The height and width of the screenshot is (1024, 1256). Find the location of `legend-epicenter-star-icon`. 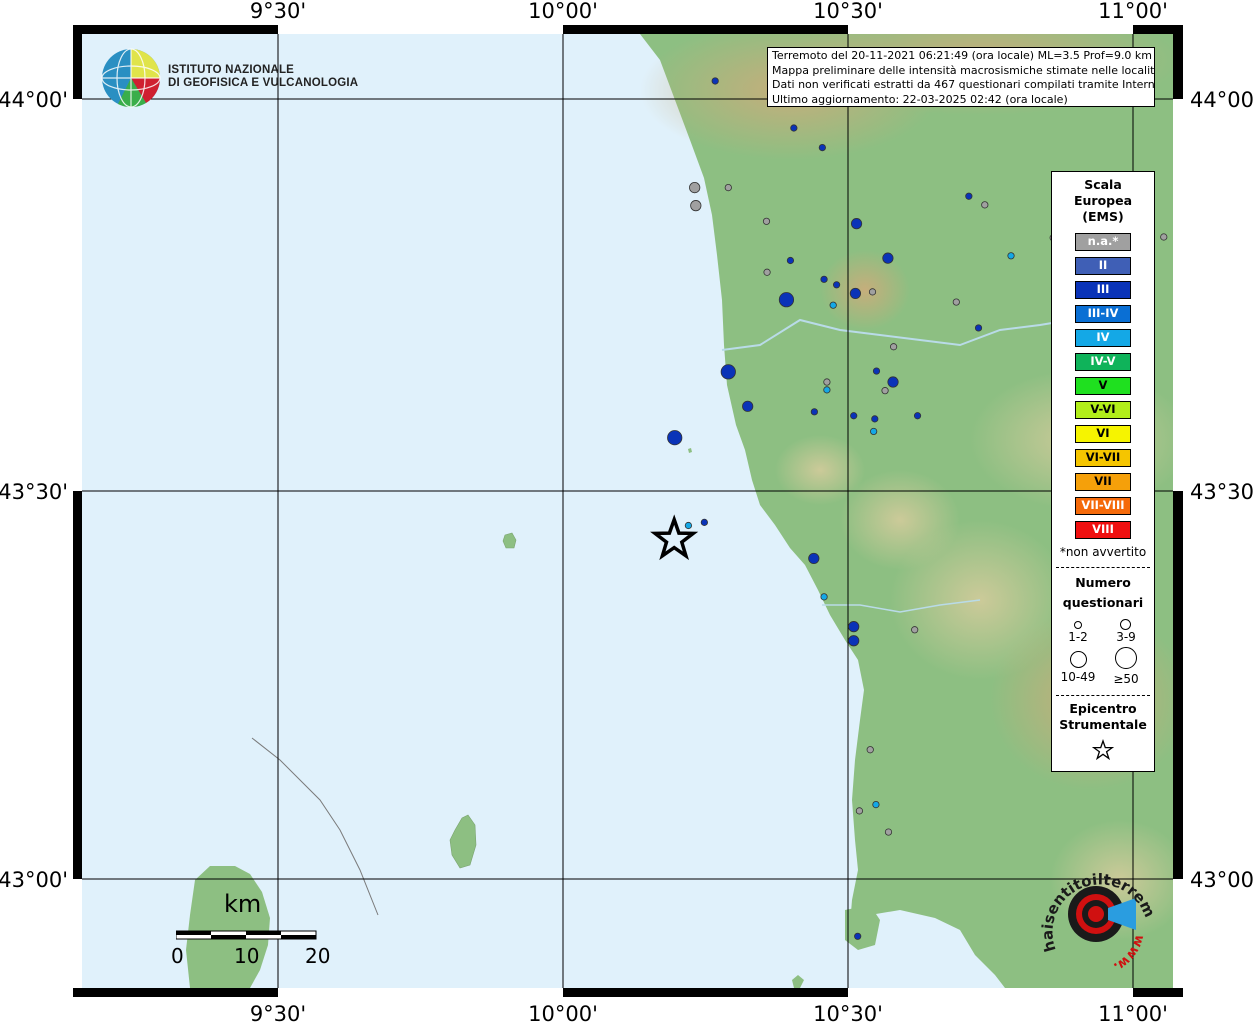

legend-epicenter-star-icon is located at coordinates (1103, 750).